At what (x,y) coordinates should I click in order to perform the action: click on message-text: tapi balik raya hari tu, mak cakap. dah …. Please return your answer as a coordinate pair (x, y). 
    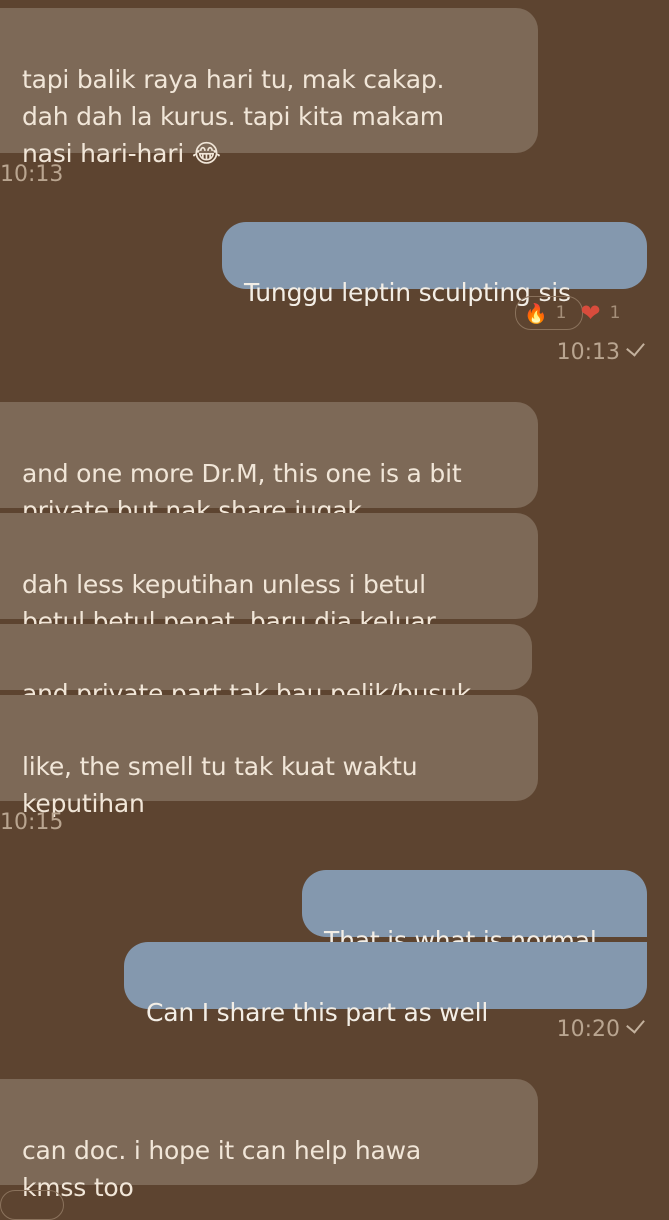
    Looking at the image, I should click on (233, 116).